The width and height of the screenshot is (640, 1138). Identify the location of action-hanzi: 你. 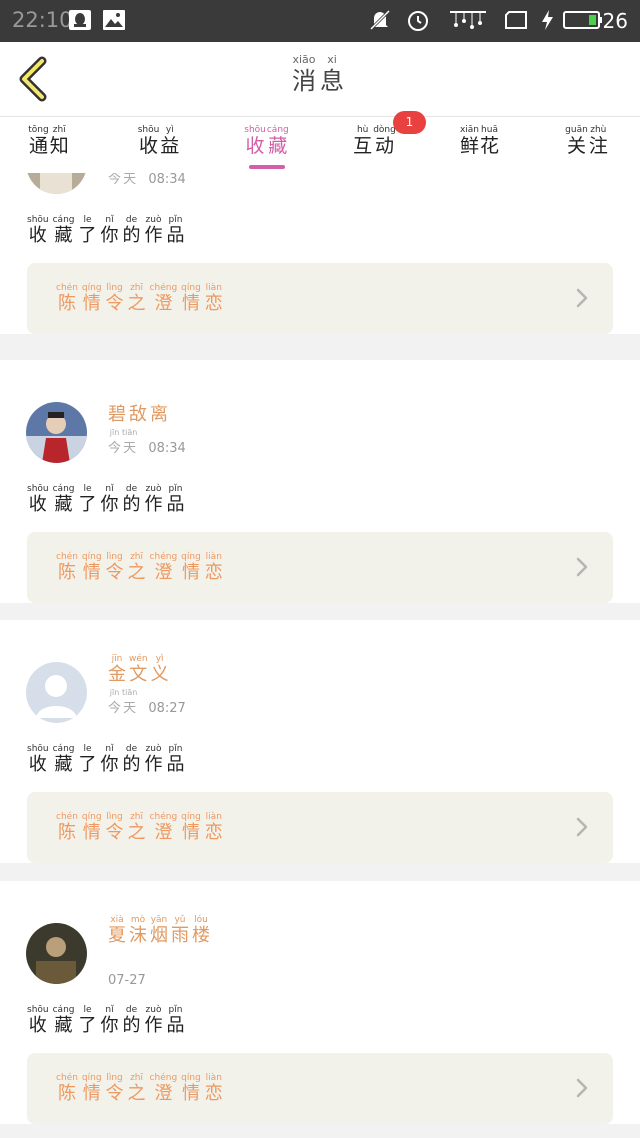
(109, 235).